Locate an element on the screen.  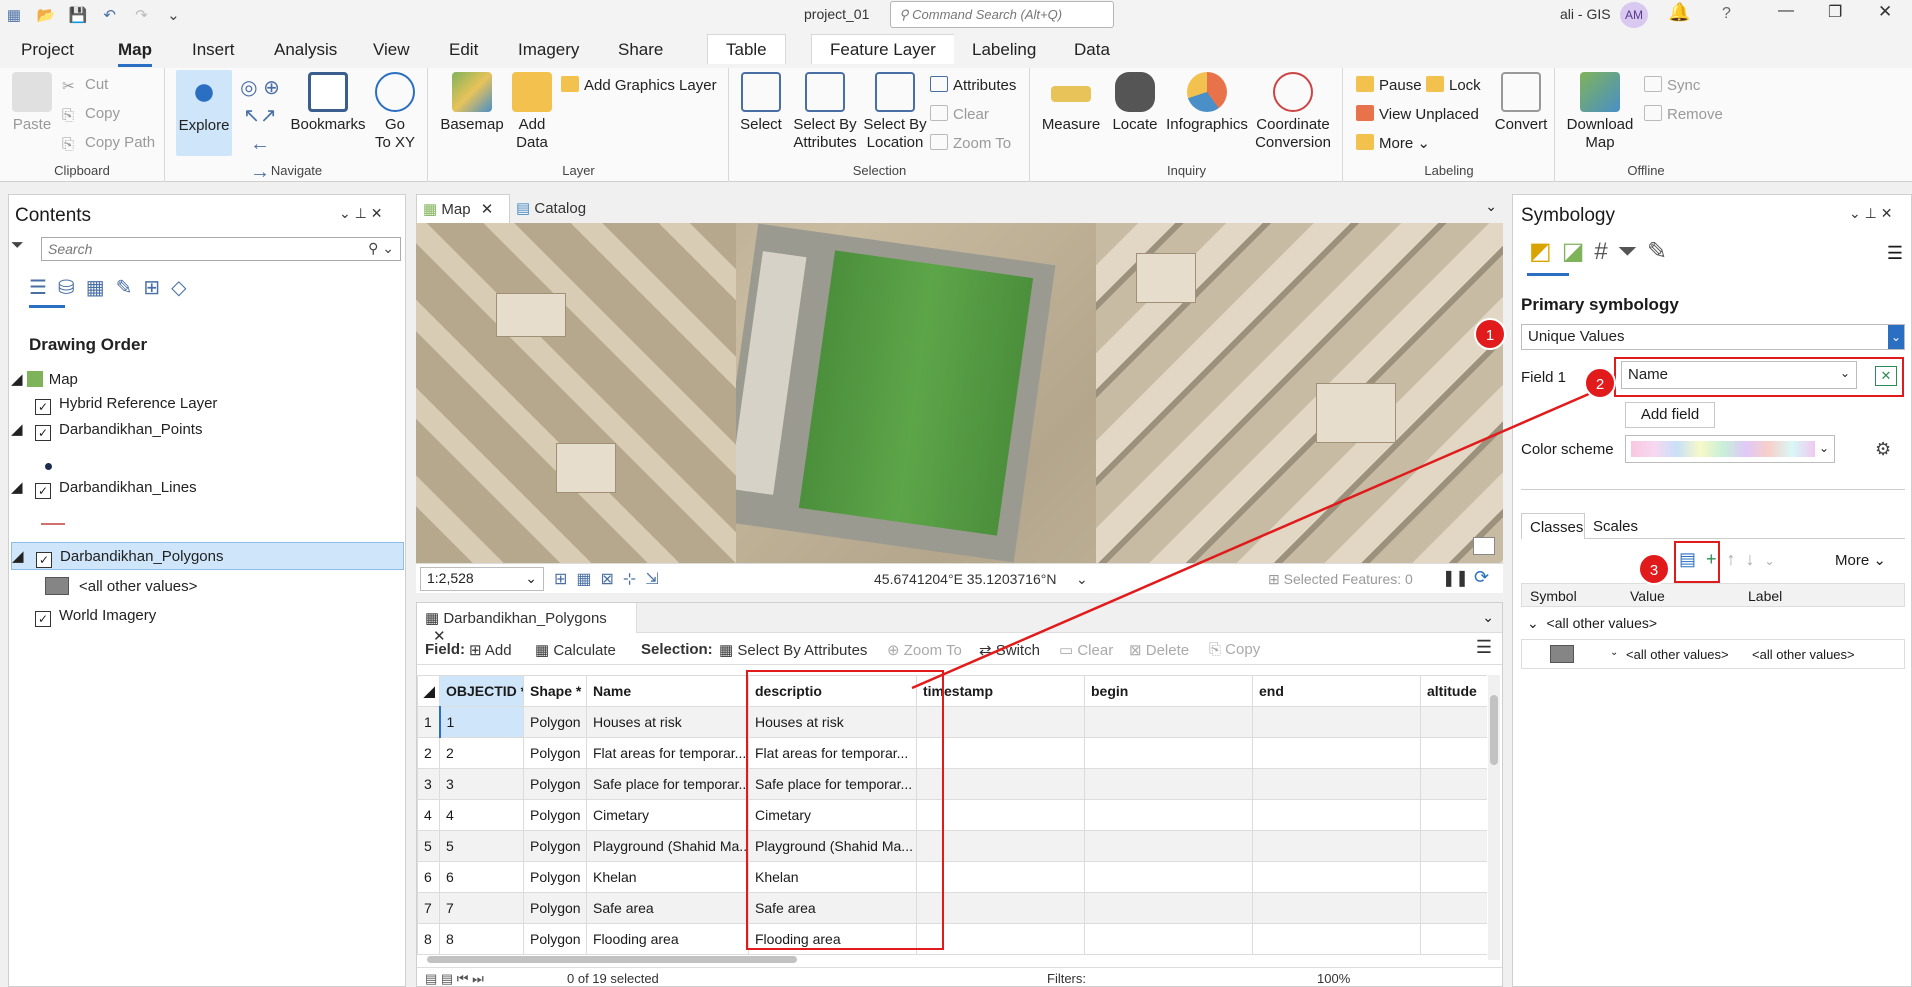
annotation-badge-2: 2 is located at coordinates (1600, 383).